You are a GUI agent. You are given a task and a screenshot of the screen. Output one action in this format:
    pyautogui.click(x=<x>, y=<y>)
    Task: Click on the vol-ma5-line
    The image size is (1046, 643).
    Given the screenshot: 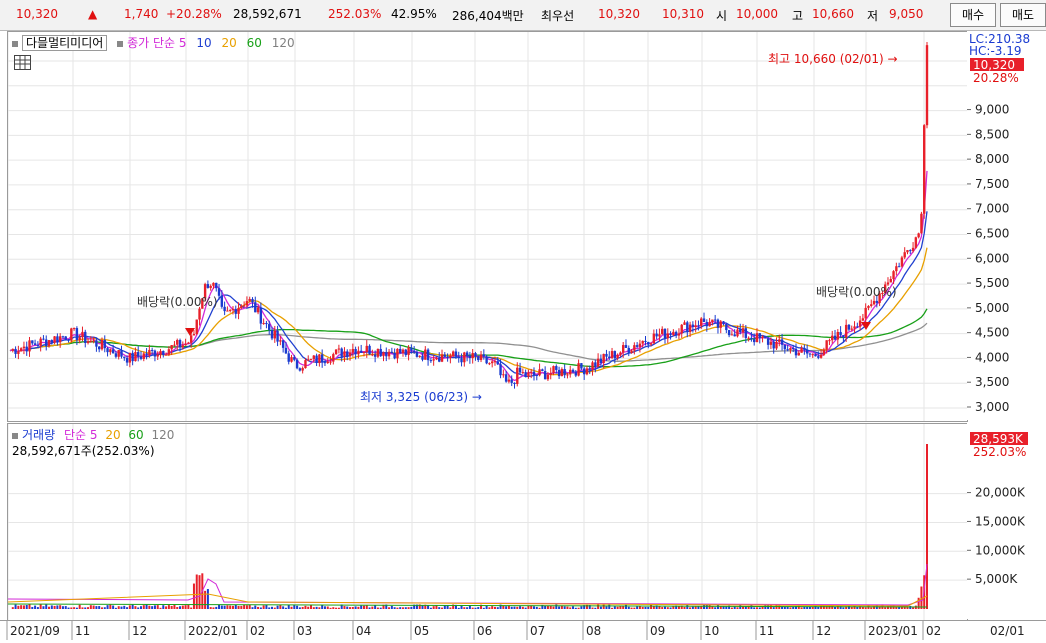 What is the action you would take?
    pyautogui.click(x=468, y=584)
    